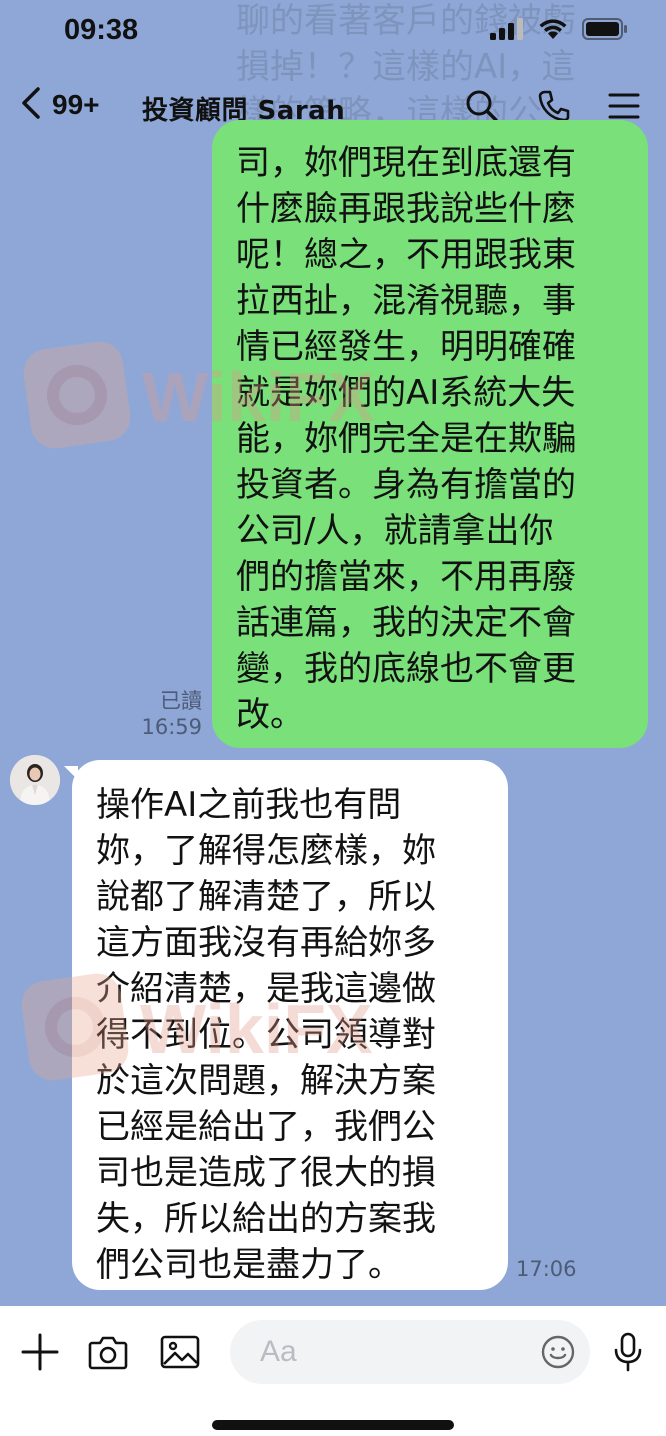 This screenshot has height=1436, width=666. What do you see at coordinates (35, 780) in the screenshot?
I see `avatar` at bounding box center [35, 780].